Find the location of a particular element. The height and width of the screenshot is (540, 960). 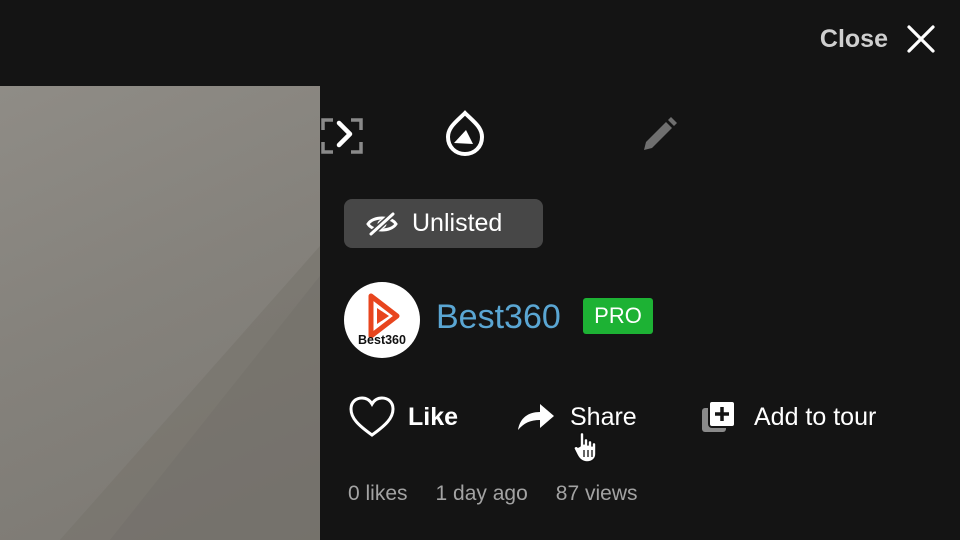

best360-logo-icon: Best360 is located at coordinates (382, 320).